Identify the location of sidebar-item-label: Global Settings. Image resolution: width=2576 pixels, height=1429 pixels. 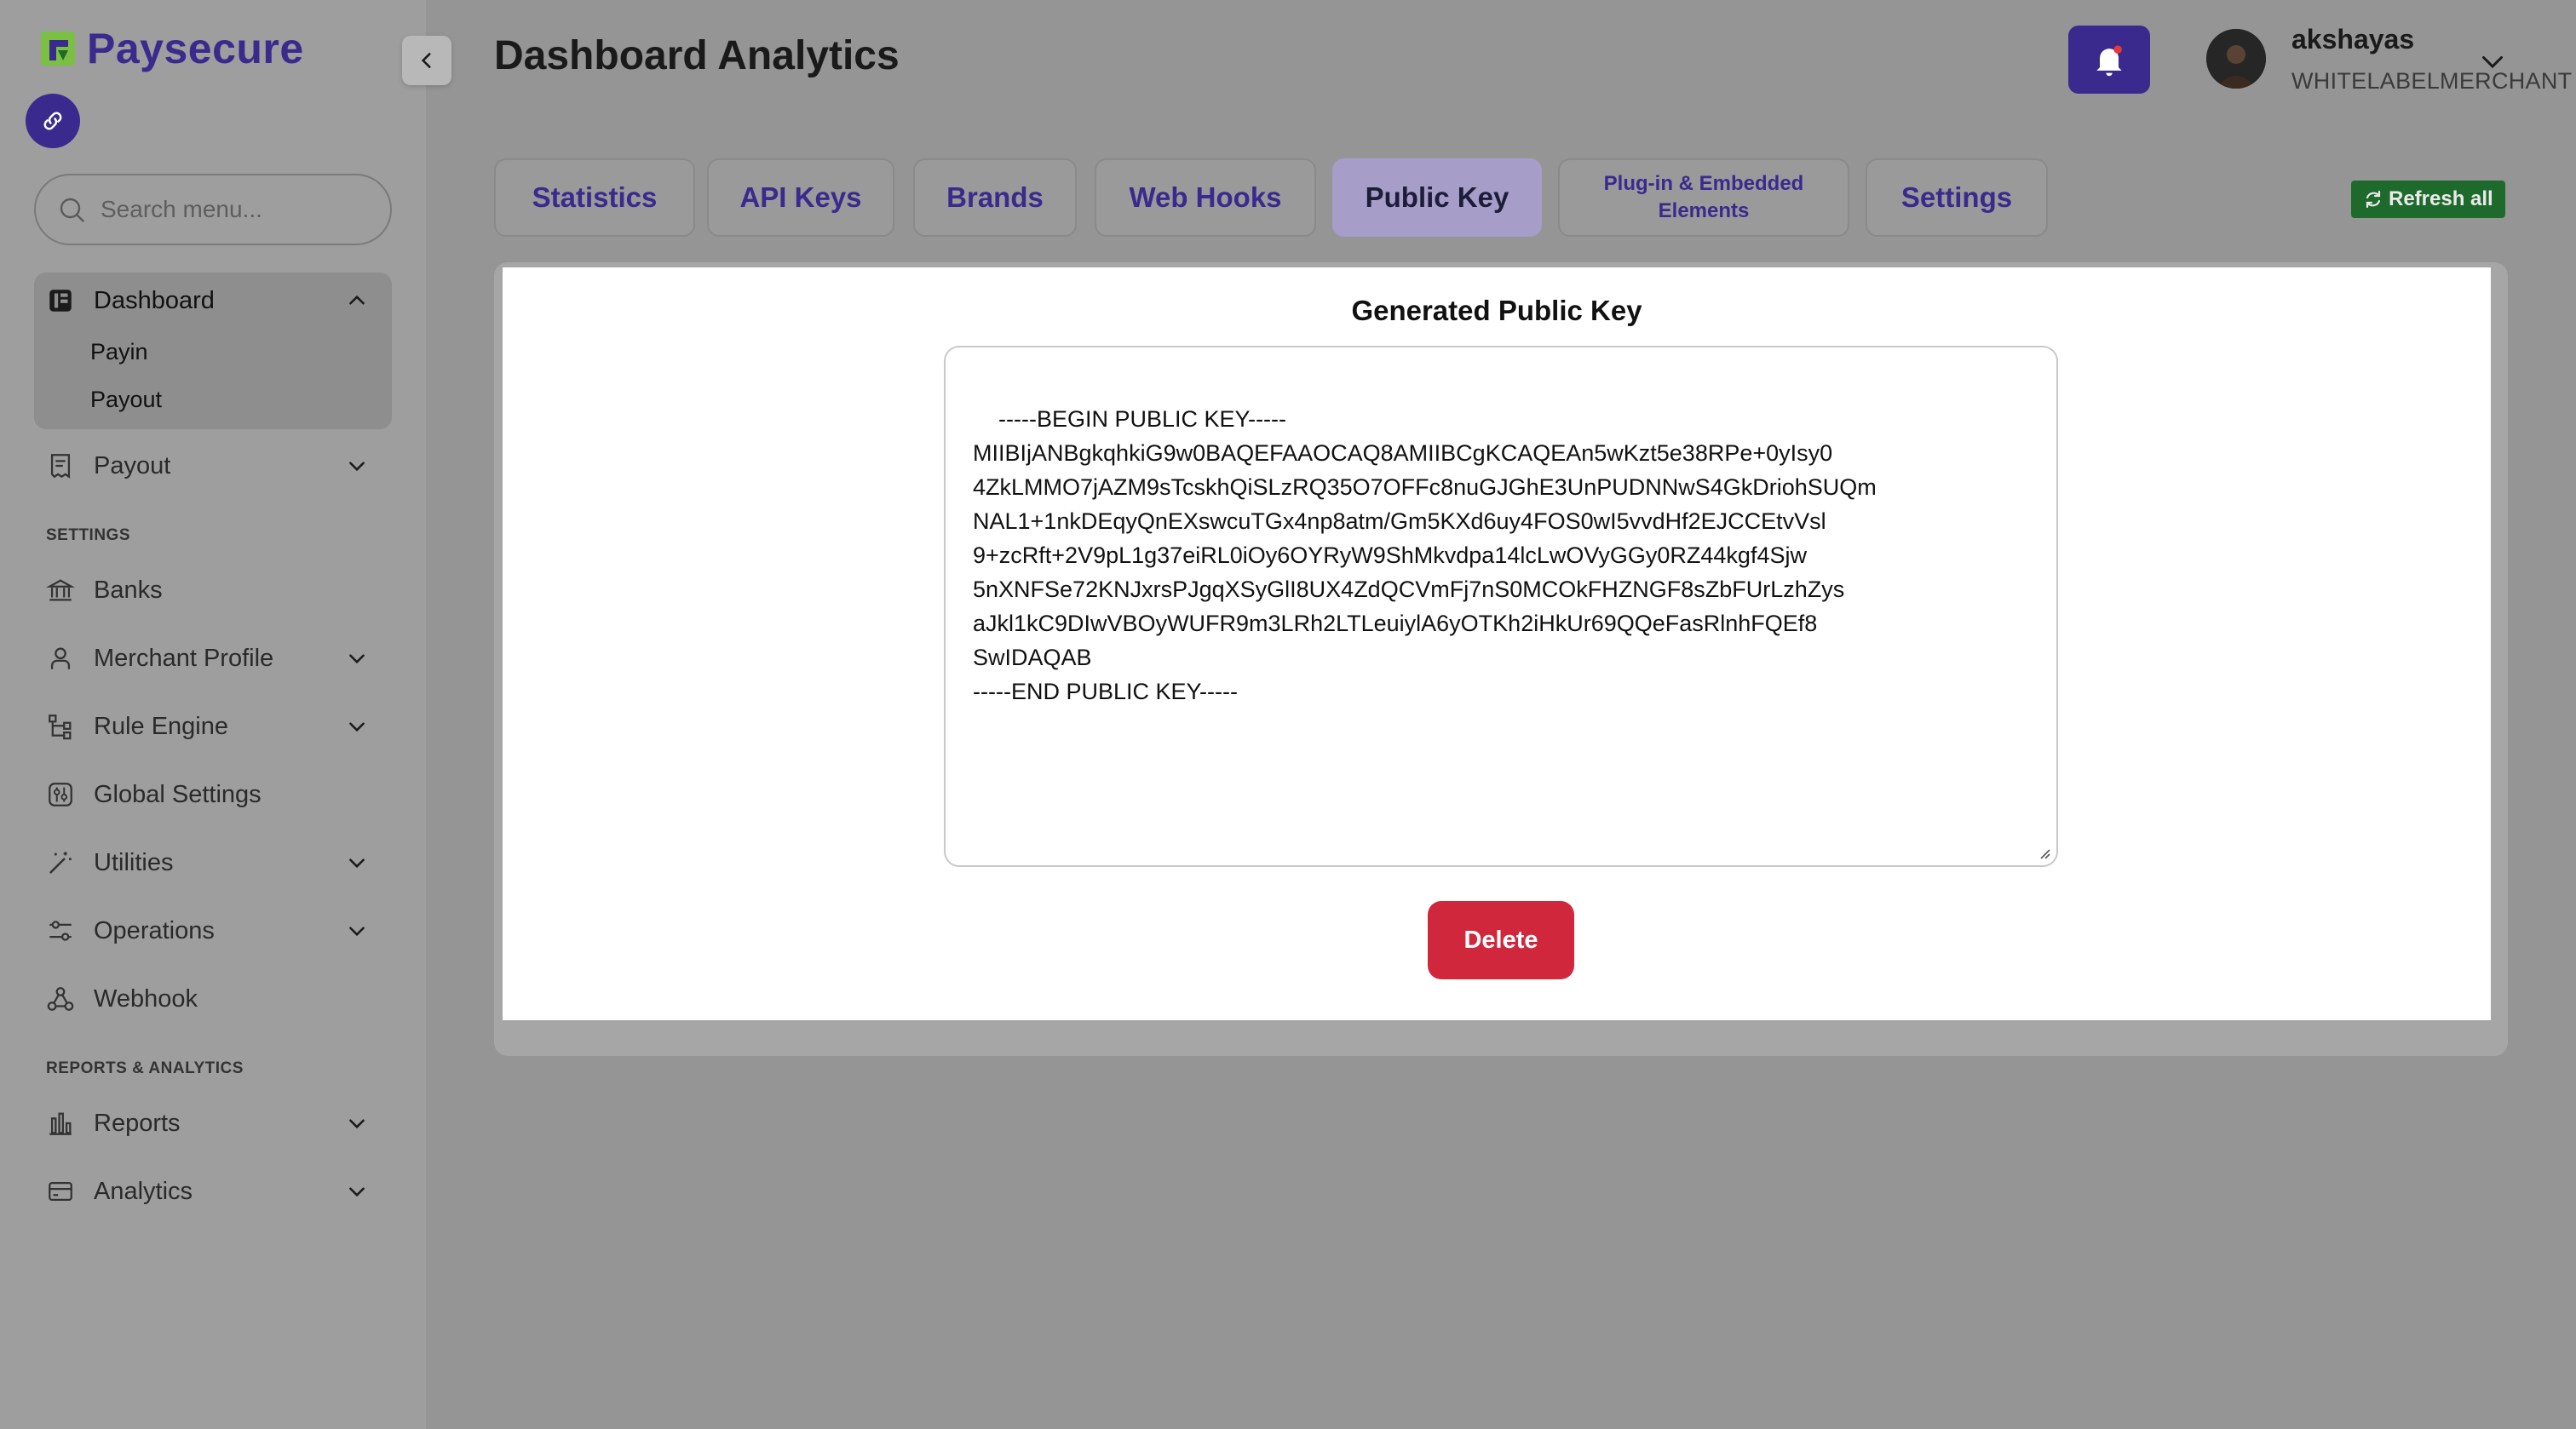
(178, 794).